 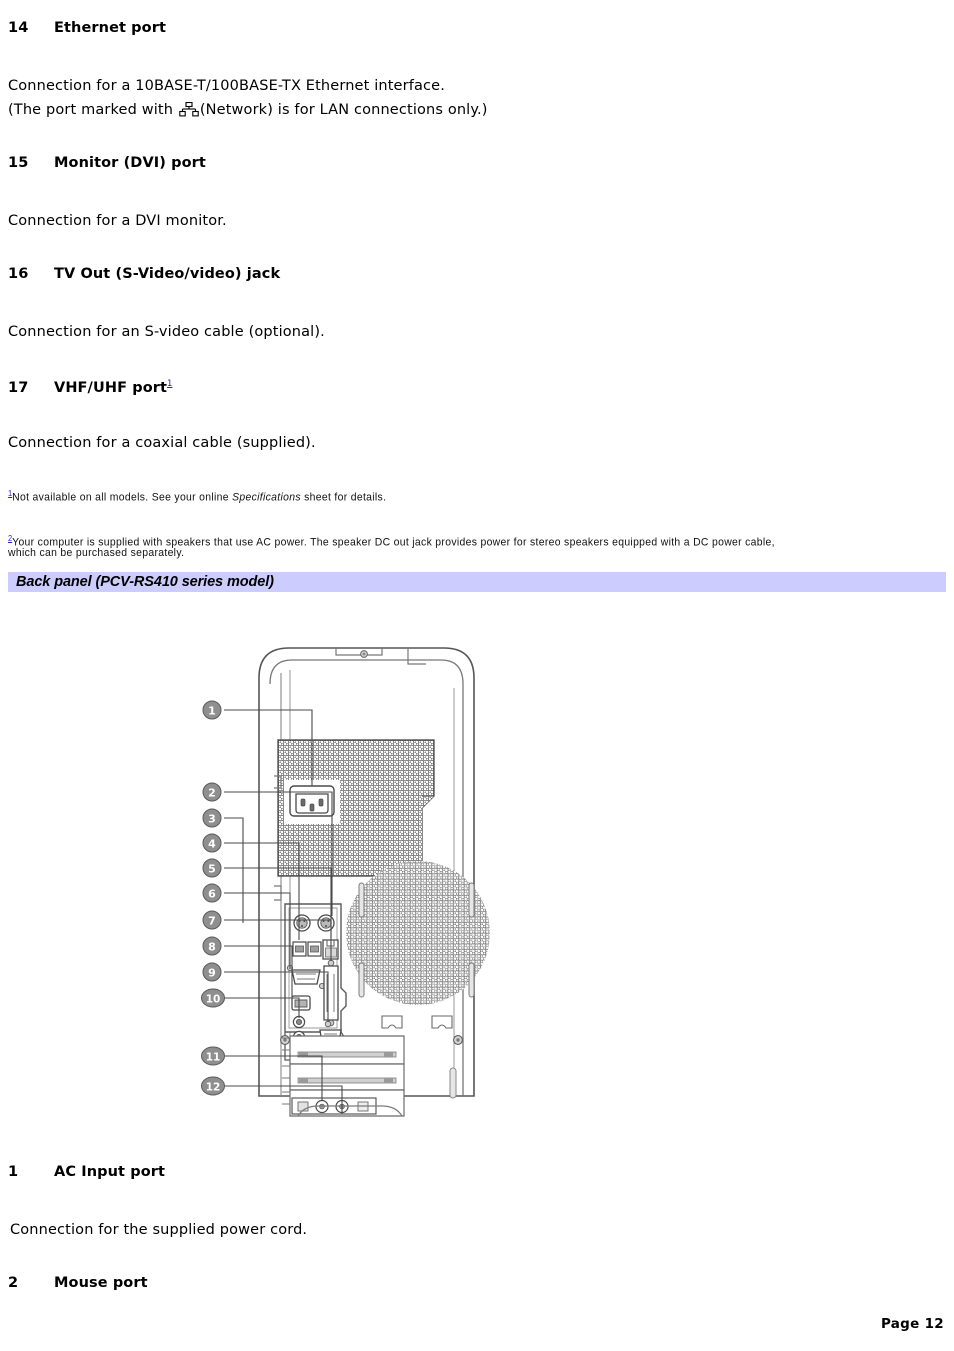 What do you see at coordinates (18, 274) in the screenshot?
I see `entry-16-number: 16` at bounding box center [18, 274].